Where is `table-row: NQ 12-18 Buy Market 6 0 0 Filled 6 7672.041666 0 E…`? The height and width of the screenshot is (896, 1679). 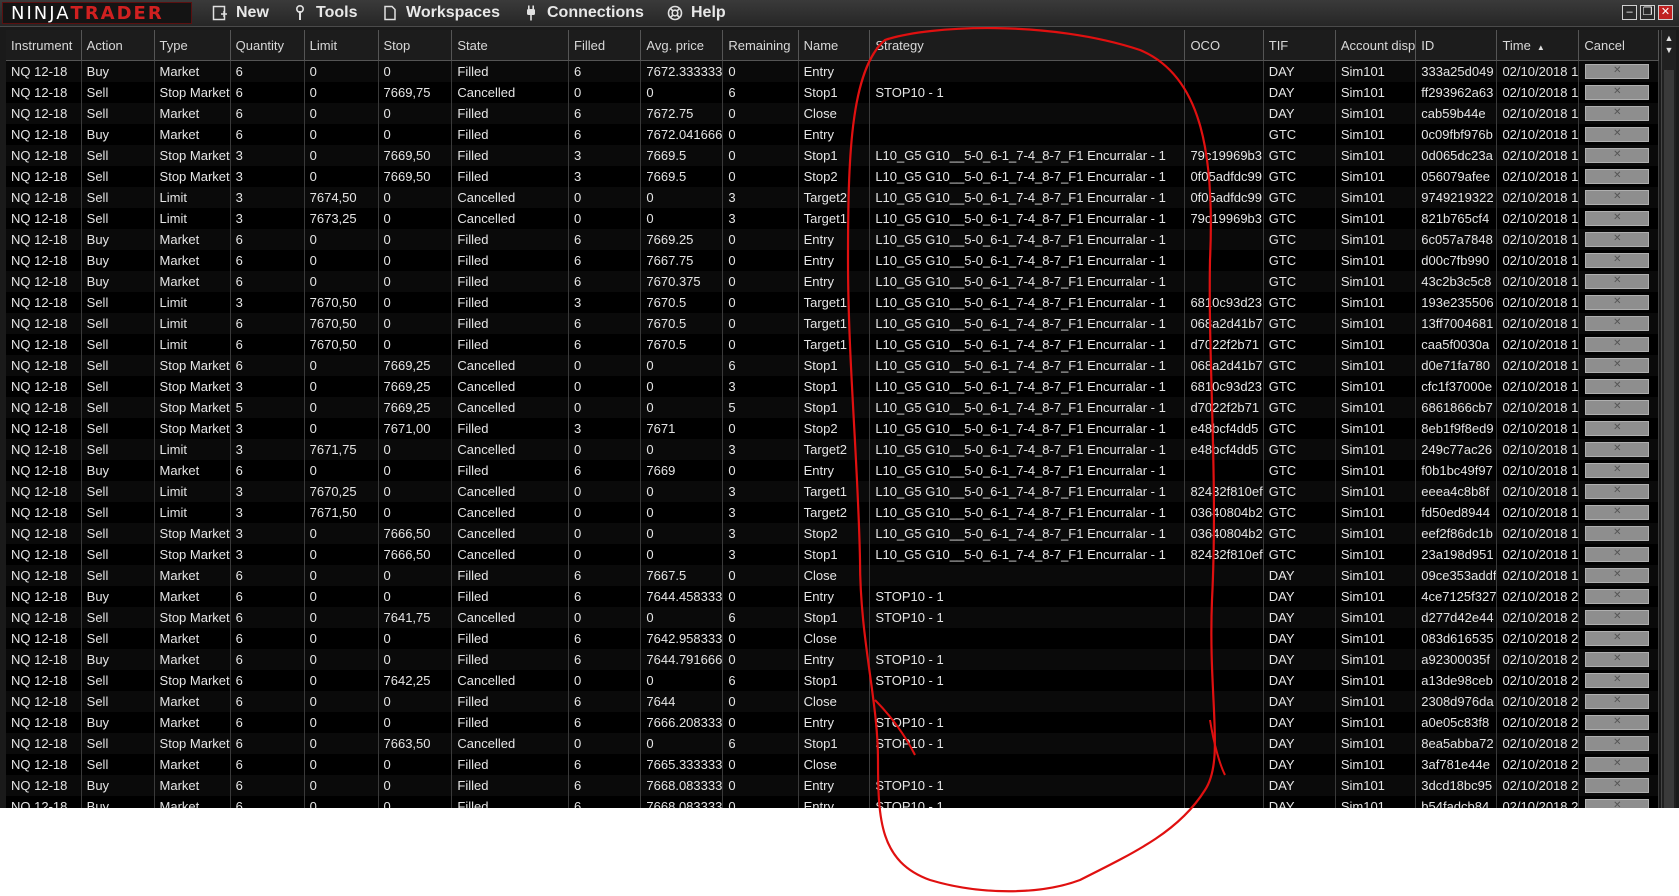
table-row: NQ 12-18 Buy Market 6 0 0 Filled 6 7672.041666 0 E… is located at coordinates (832, 134).